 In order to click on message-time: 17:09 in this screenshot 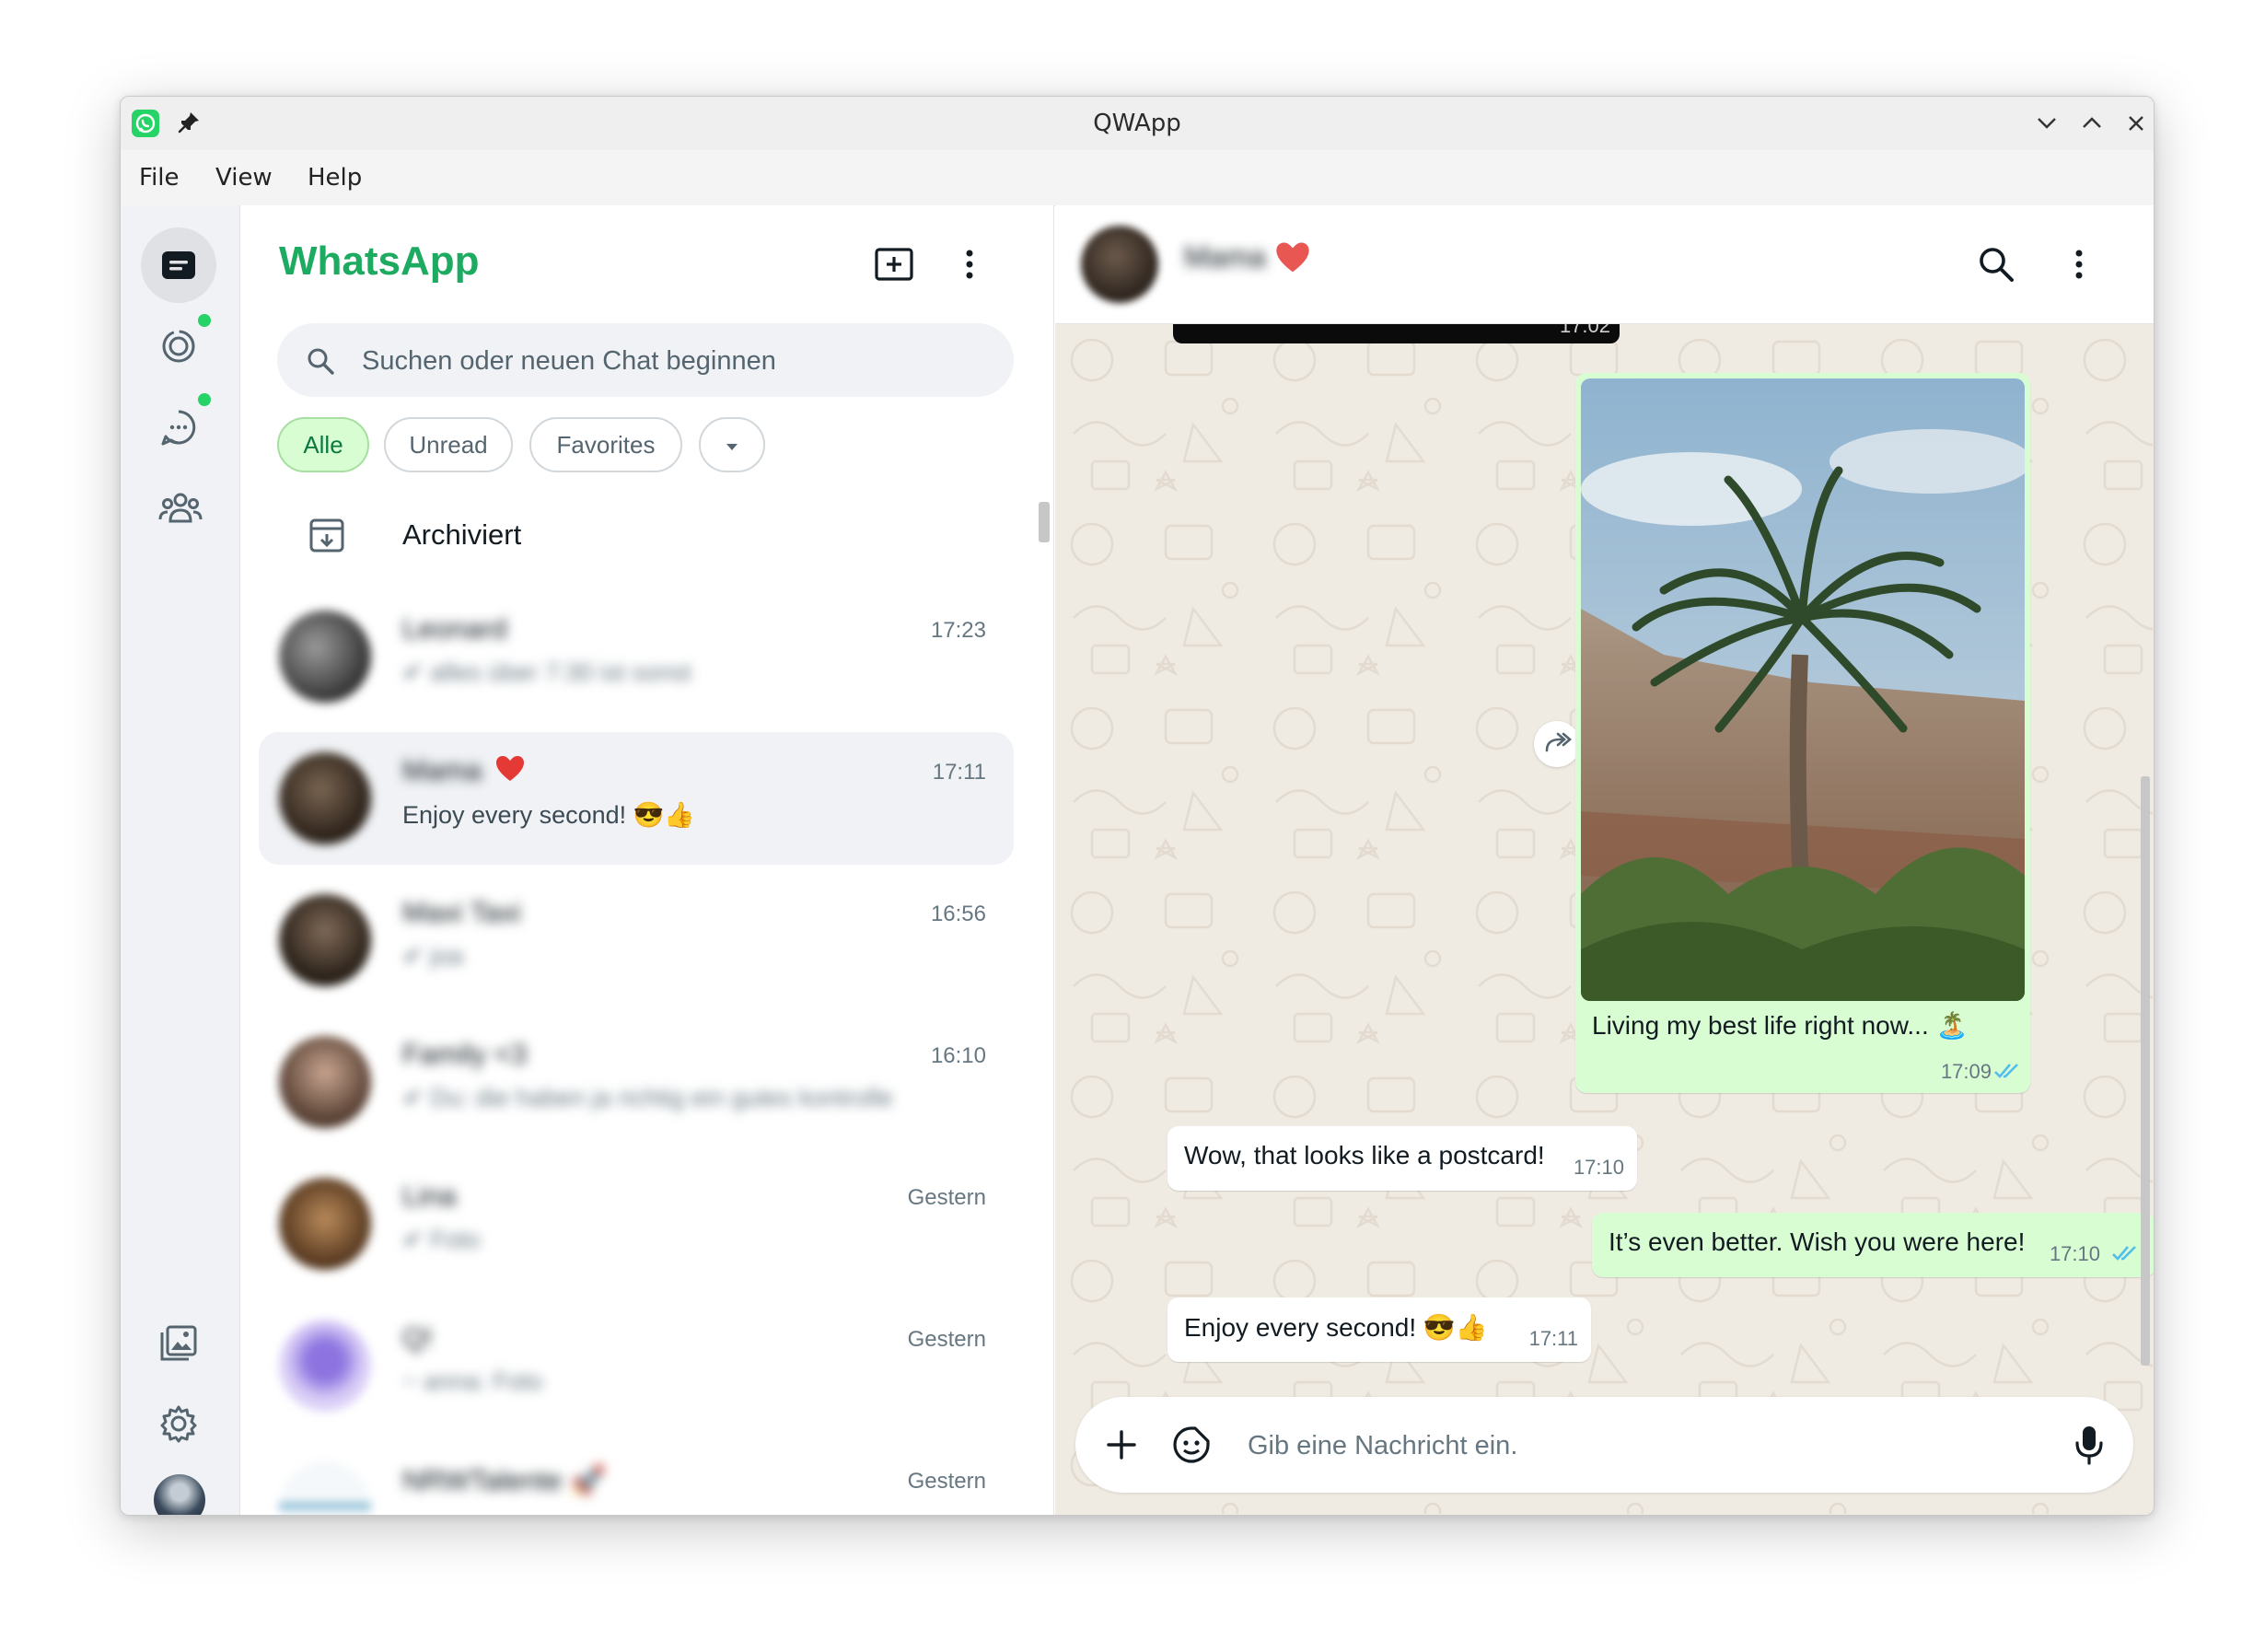, I will do `click(1966, 1071)`.